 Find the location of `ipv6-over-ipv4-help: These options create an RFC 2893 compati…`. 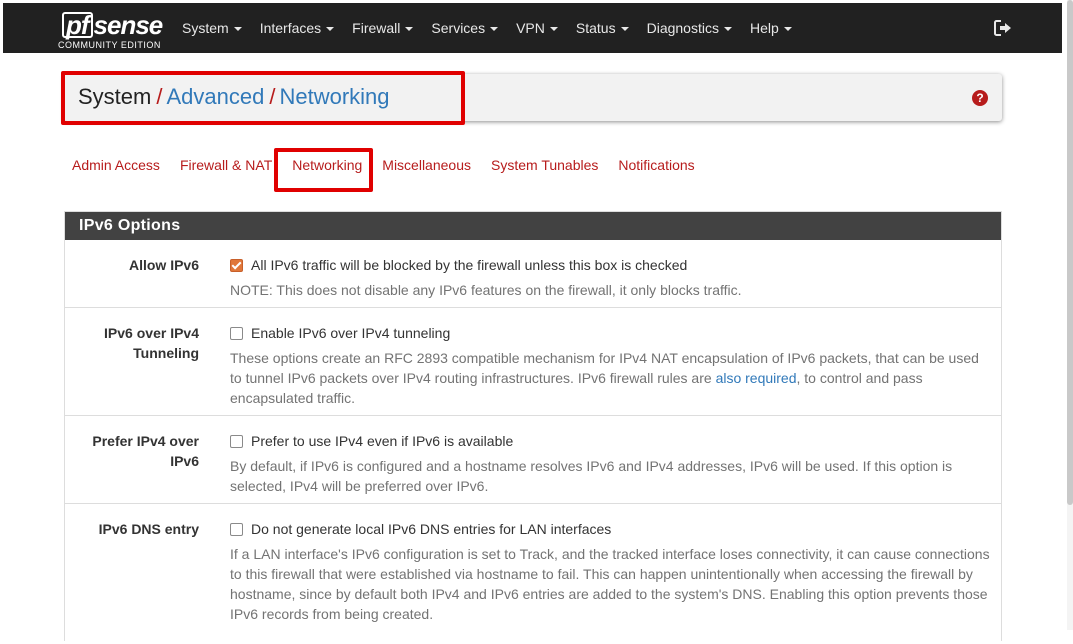

ipv6-over-ipv4-help: These options create an RFC 2893 compati… is located at coordinates (611, 378).